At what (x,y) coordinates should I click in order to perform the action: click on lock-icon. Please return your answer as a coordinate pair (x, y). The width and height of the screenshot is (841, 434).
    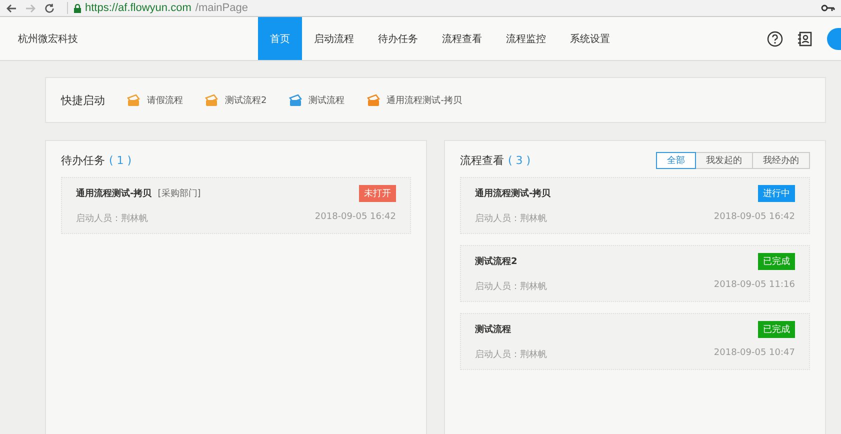
    Looking at the image, I should click on (77, 8).